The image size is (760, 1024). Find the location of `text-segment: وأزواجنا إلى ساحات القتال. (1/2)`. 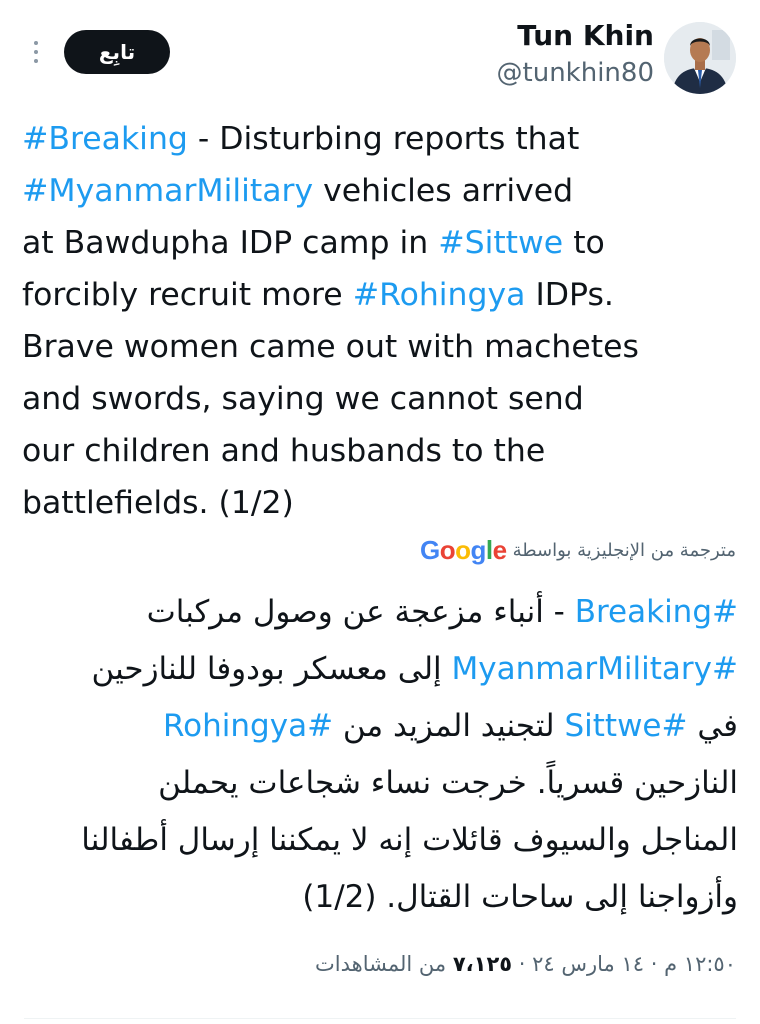

text-segment: وأزواجنا إلى ساحات القتال. (1/2) is located at coordinates (520, 897).